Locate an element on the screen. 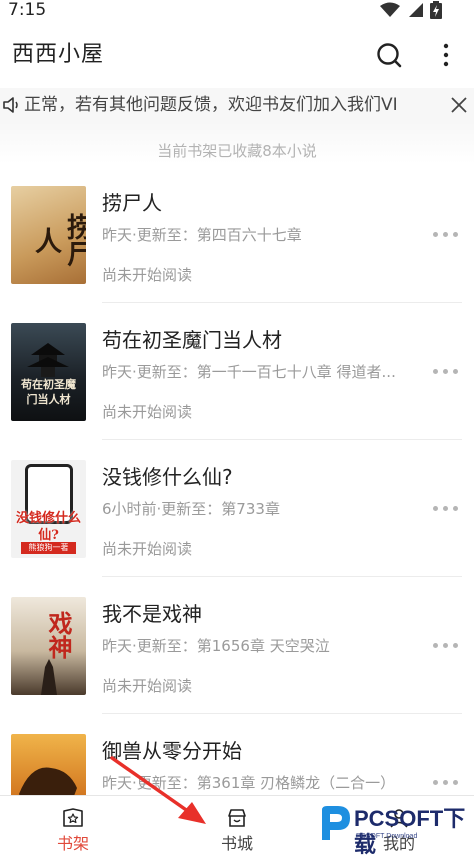 The width and height of the screenshot is (474, 856). app-title: 西西小屋 is located at coordinates (58, 54).